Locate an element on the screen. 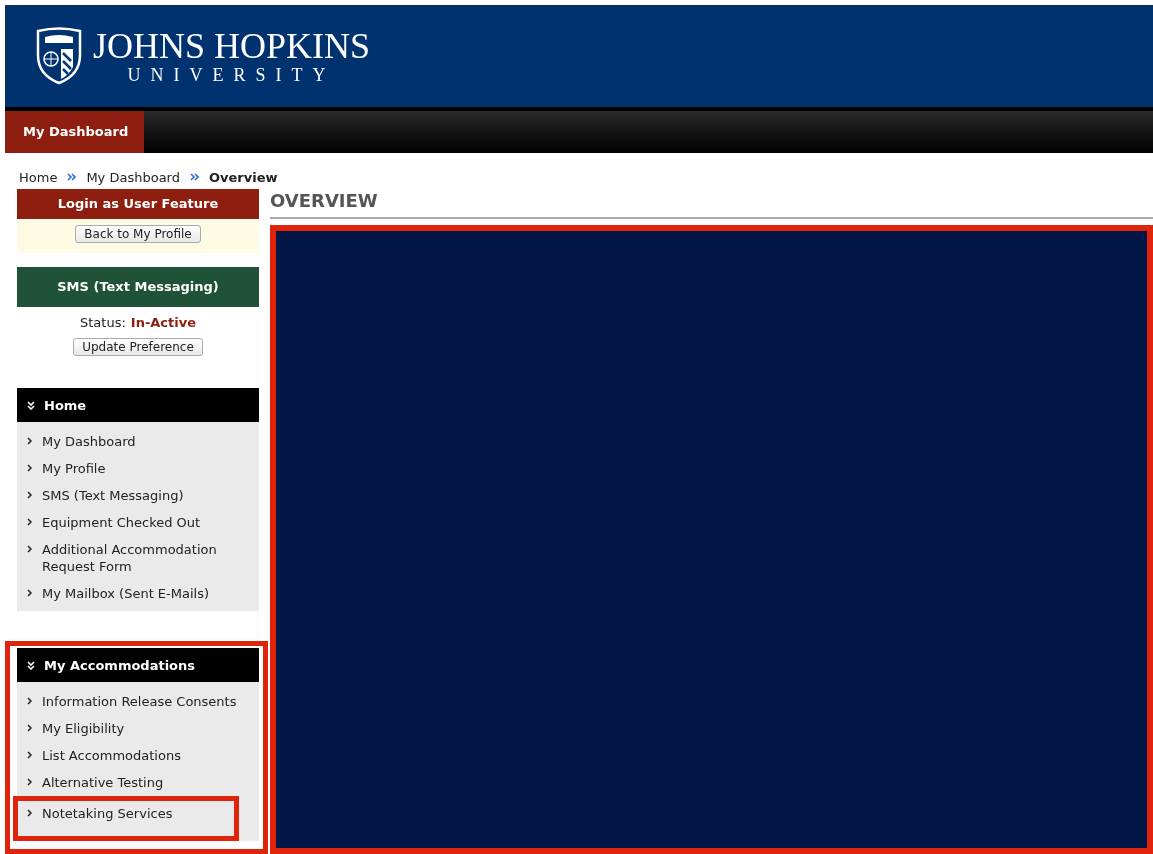 The height and width of the screenshot is (854, 1153). menu-header: Home is located at coordinates (138, 405).